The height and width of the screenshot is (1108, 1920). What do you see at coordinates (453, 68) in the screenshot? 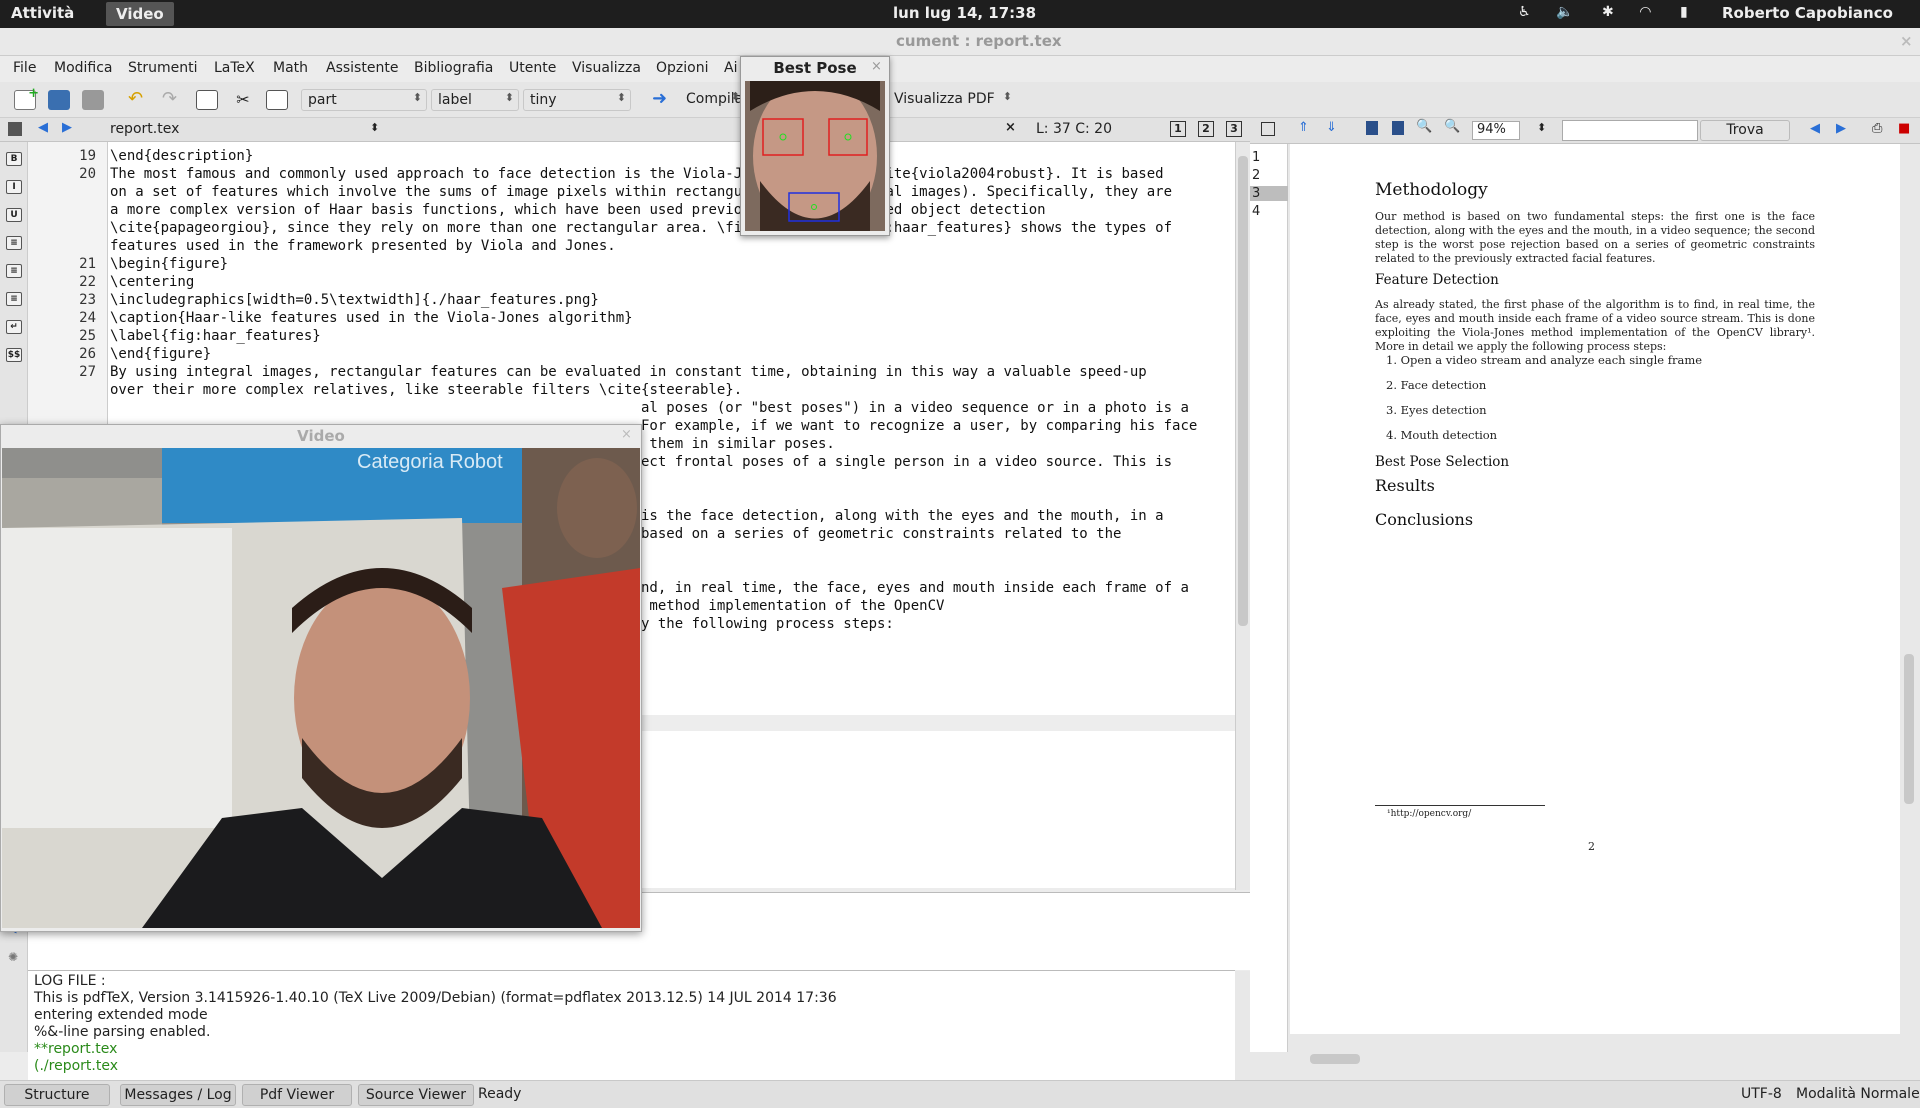
I see `menu-bibliografia: Bibliografia` at bounding box center [453, 68].